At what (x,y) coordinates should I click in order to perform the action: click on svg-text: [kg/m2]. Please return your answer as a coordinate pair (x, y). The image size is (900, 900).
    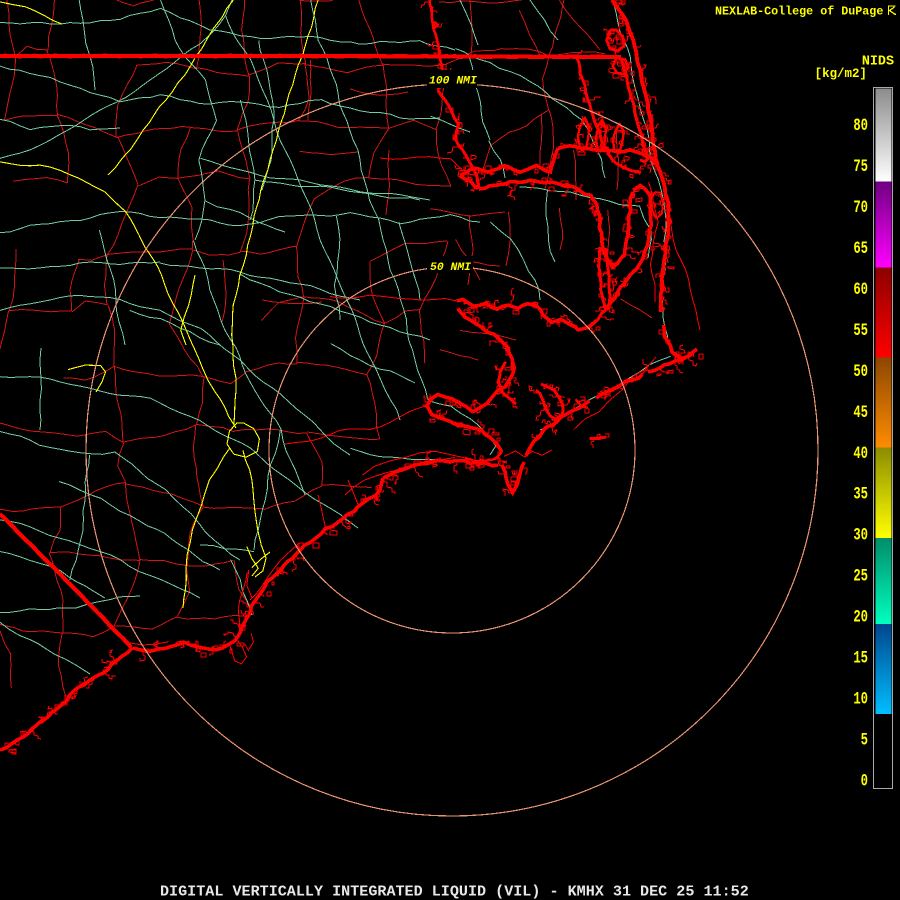
    Looking at the image, I should click on (841, 74).